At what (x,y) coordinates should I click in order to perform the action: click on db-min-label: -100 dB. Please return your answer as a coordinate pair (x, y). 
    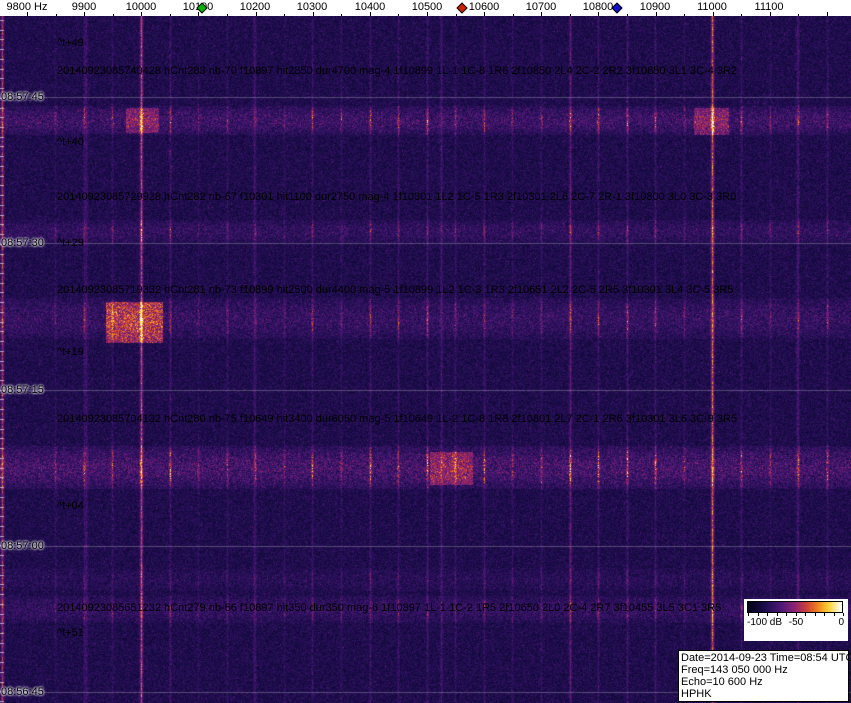
    Looking at the image, I should click on (765, 622).